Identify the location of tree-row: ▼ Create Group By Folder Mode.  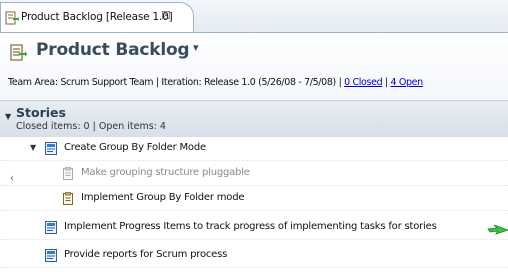
(254, 149).